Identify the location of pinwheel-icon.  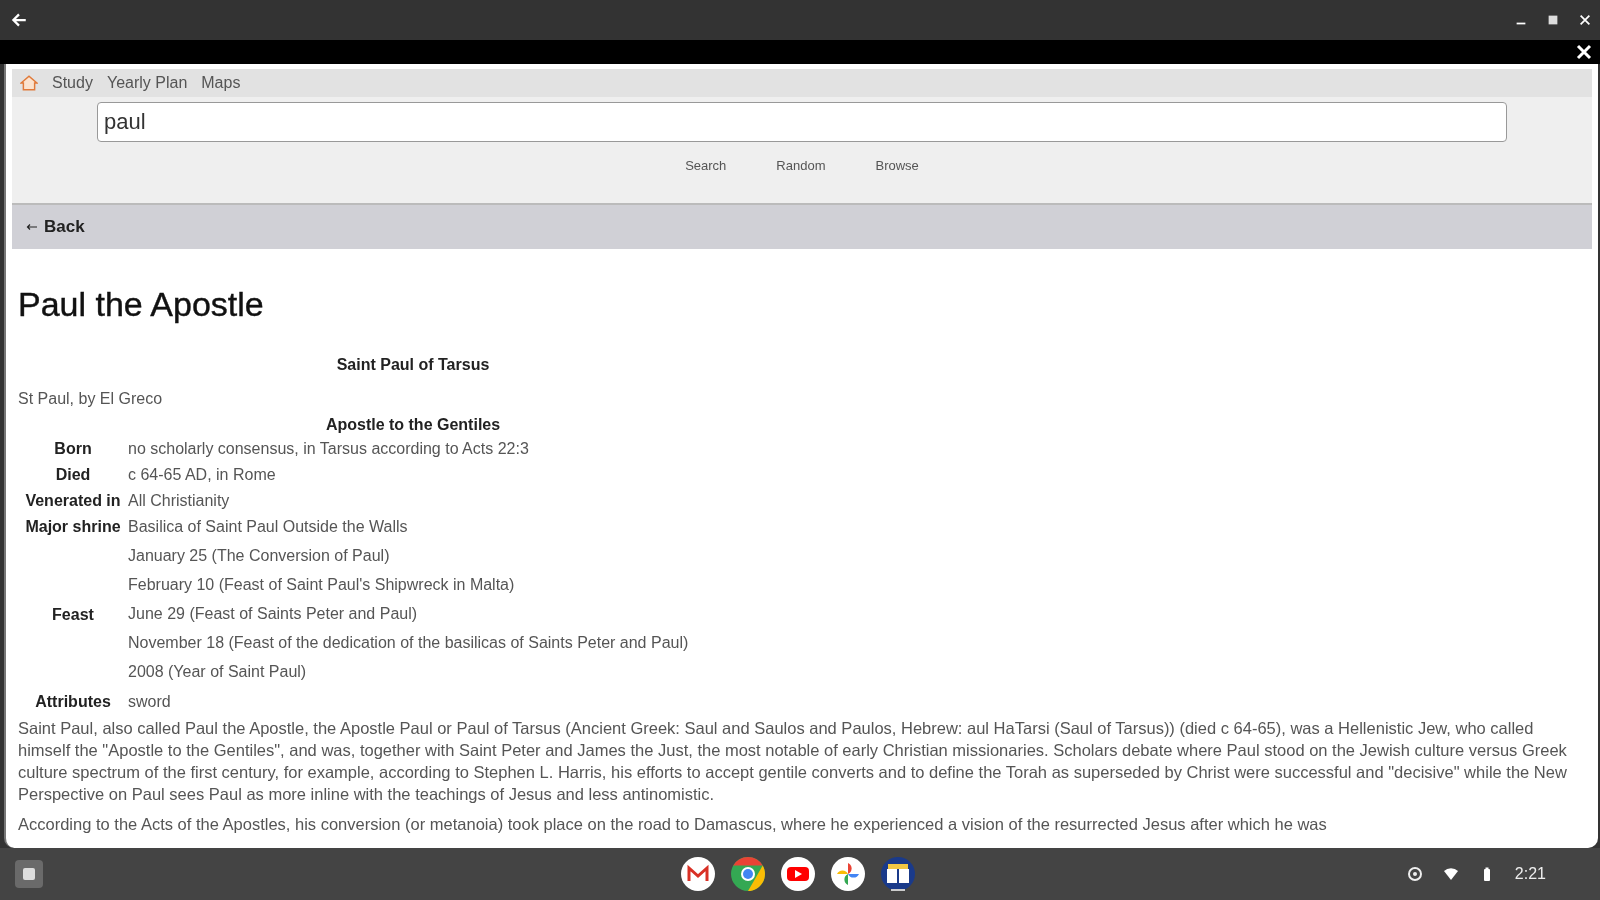
(848, 874).